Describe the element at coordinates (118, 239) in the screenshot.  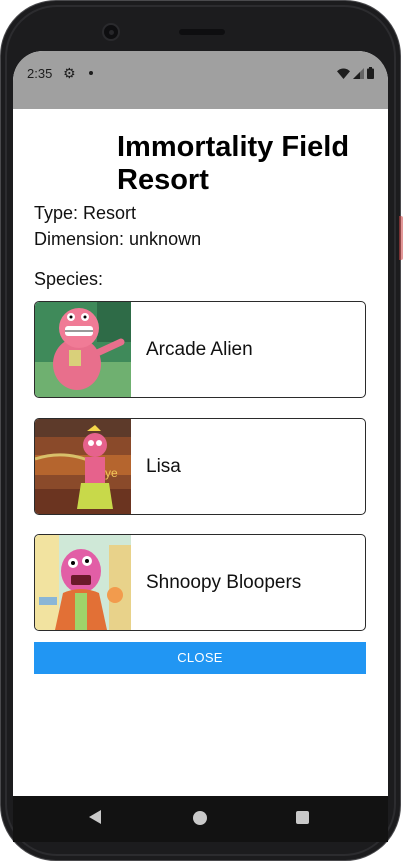
I see `location-dimension: Dimension: unknown` at that location.